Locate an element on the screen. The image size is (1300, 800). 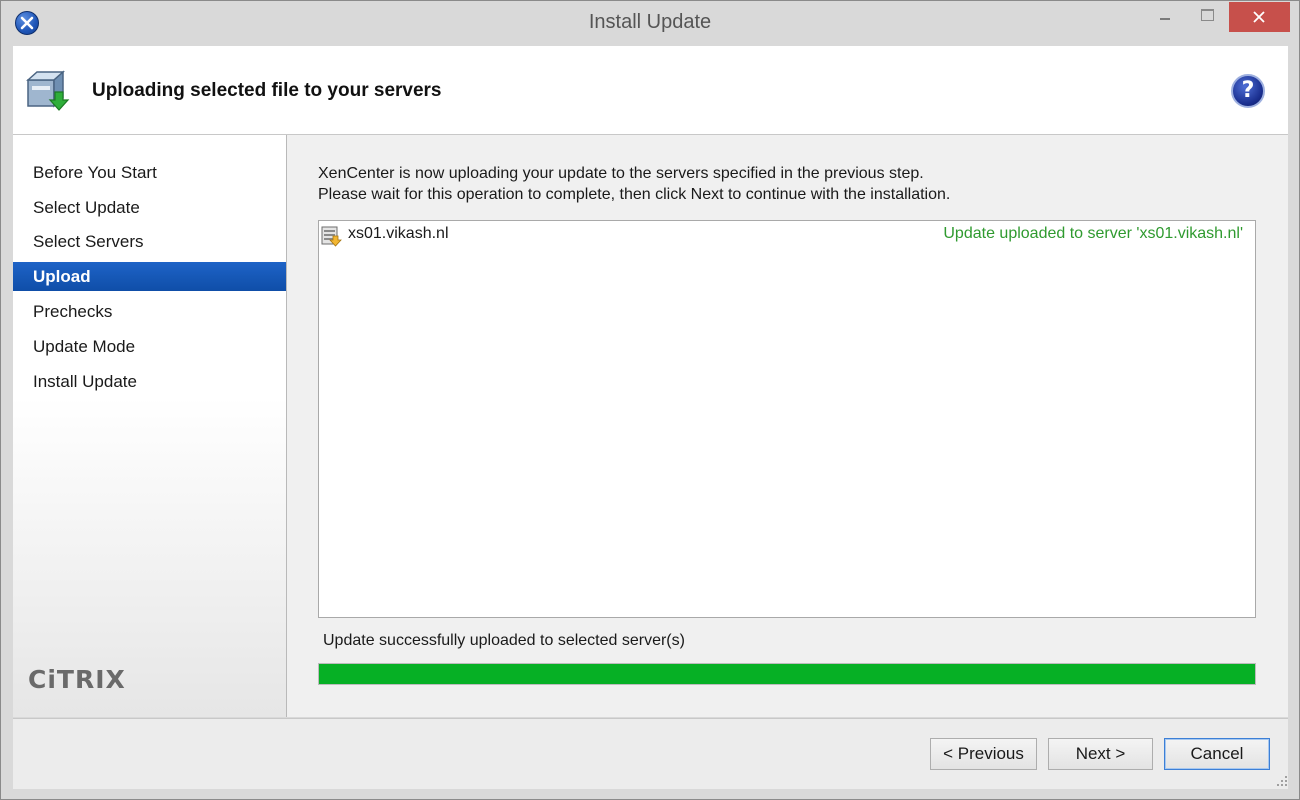
upload-progress-bar is located at coordinates (787, 674).